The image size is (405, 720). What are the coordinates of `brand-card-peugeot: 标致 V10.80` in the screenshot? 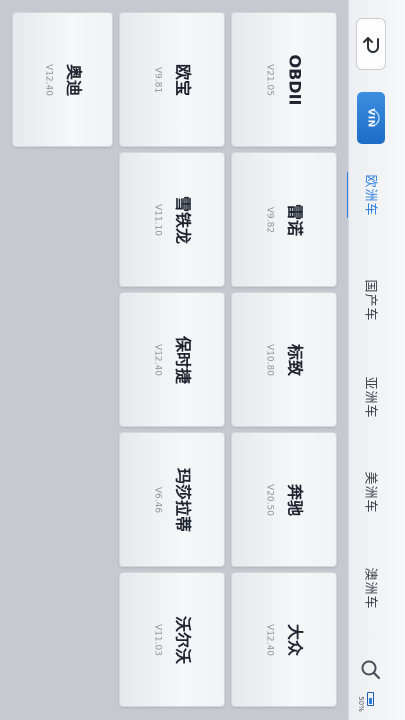 It's located at (284, 359).